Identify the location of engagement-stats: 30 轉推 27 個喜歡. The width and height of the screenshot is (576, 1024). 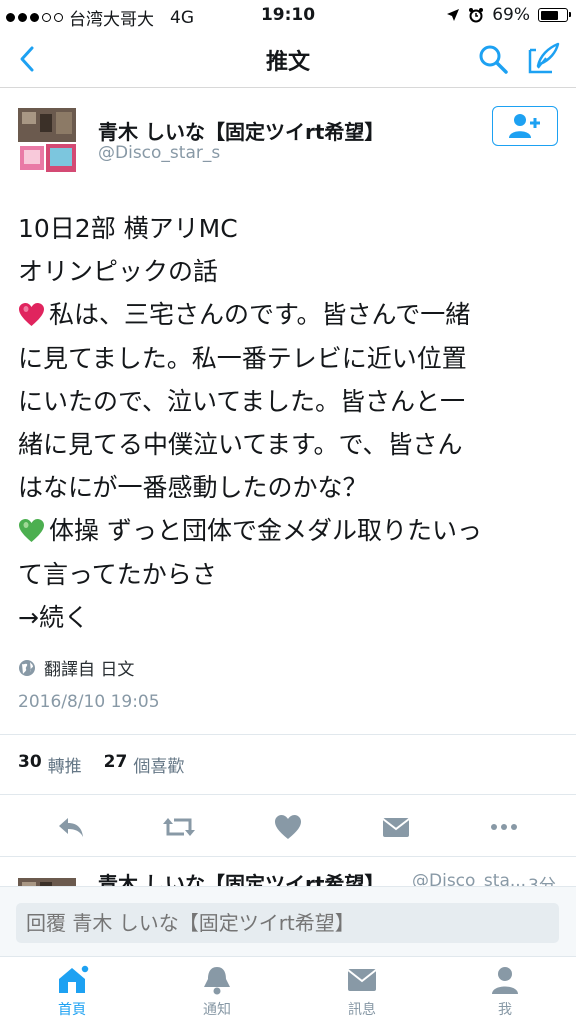
(101, 764).